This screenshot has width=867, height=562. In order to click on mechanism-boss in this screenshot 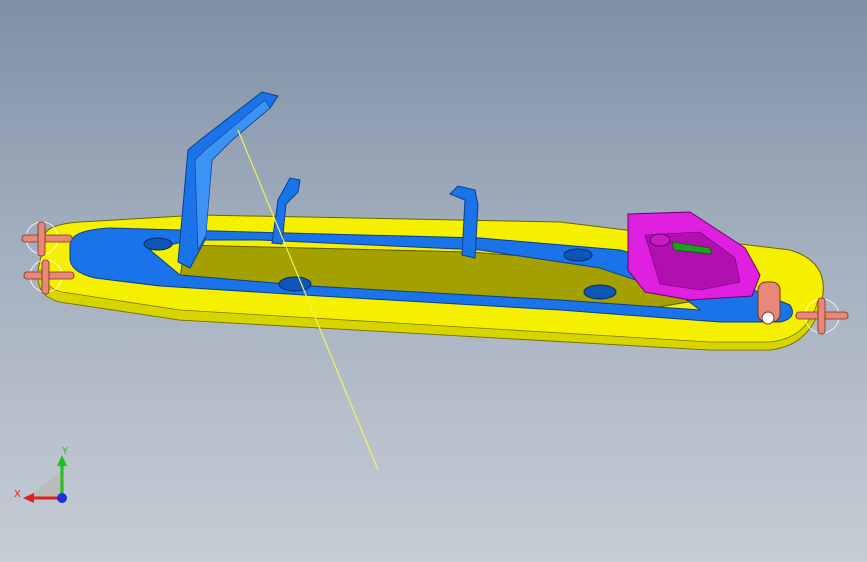, I will do `click(660, 240)`.